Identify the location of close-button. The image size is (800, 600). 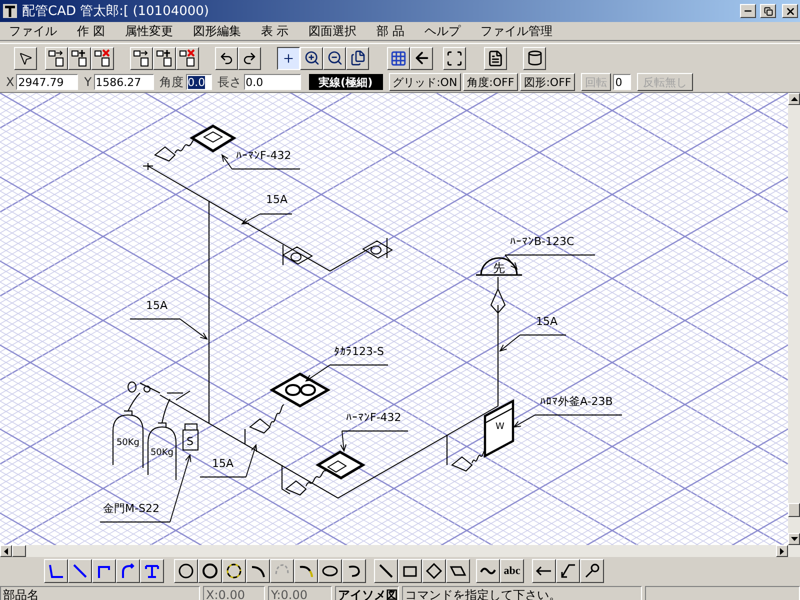
(790, 11).